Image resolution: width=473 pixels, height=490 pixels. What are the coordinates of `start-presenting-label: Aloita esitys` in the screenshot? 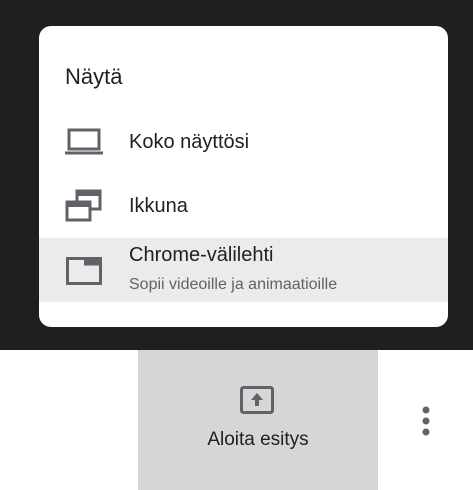 It's located at (258, 439).